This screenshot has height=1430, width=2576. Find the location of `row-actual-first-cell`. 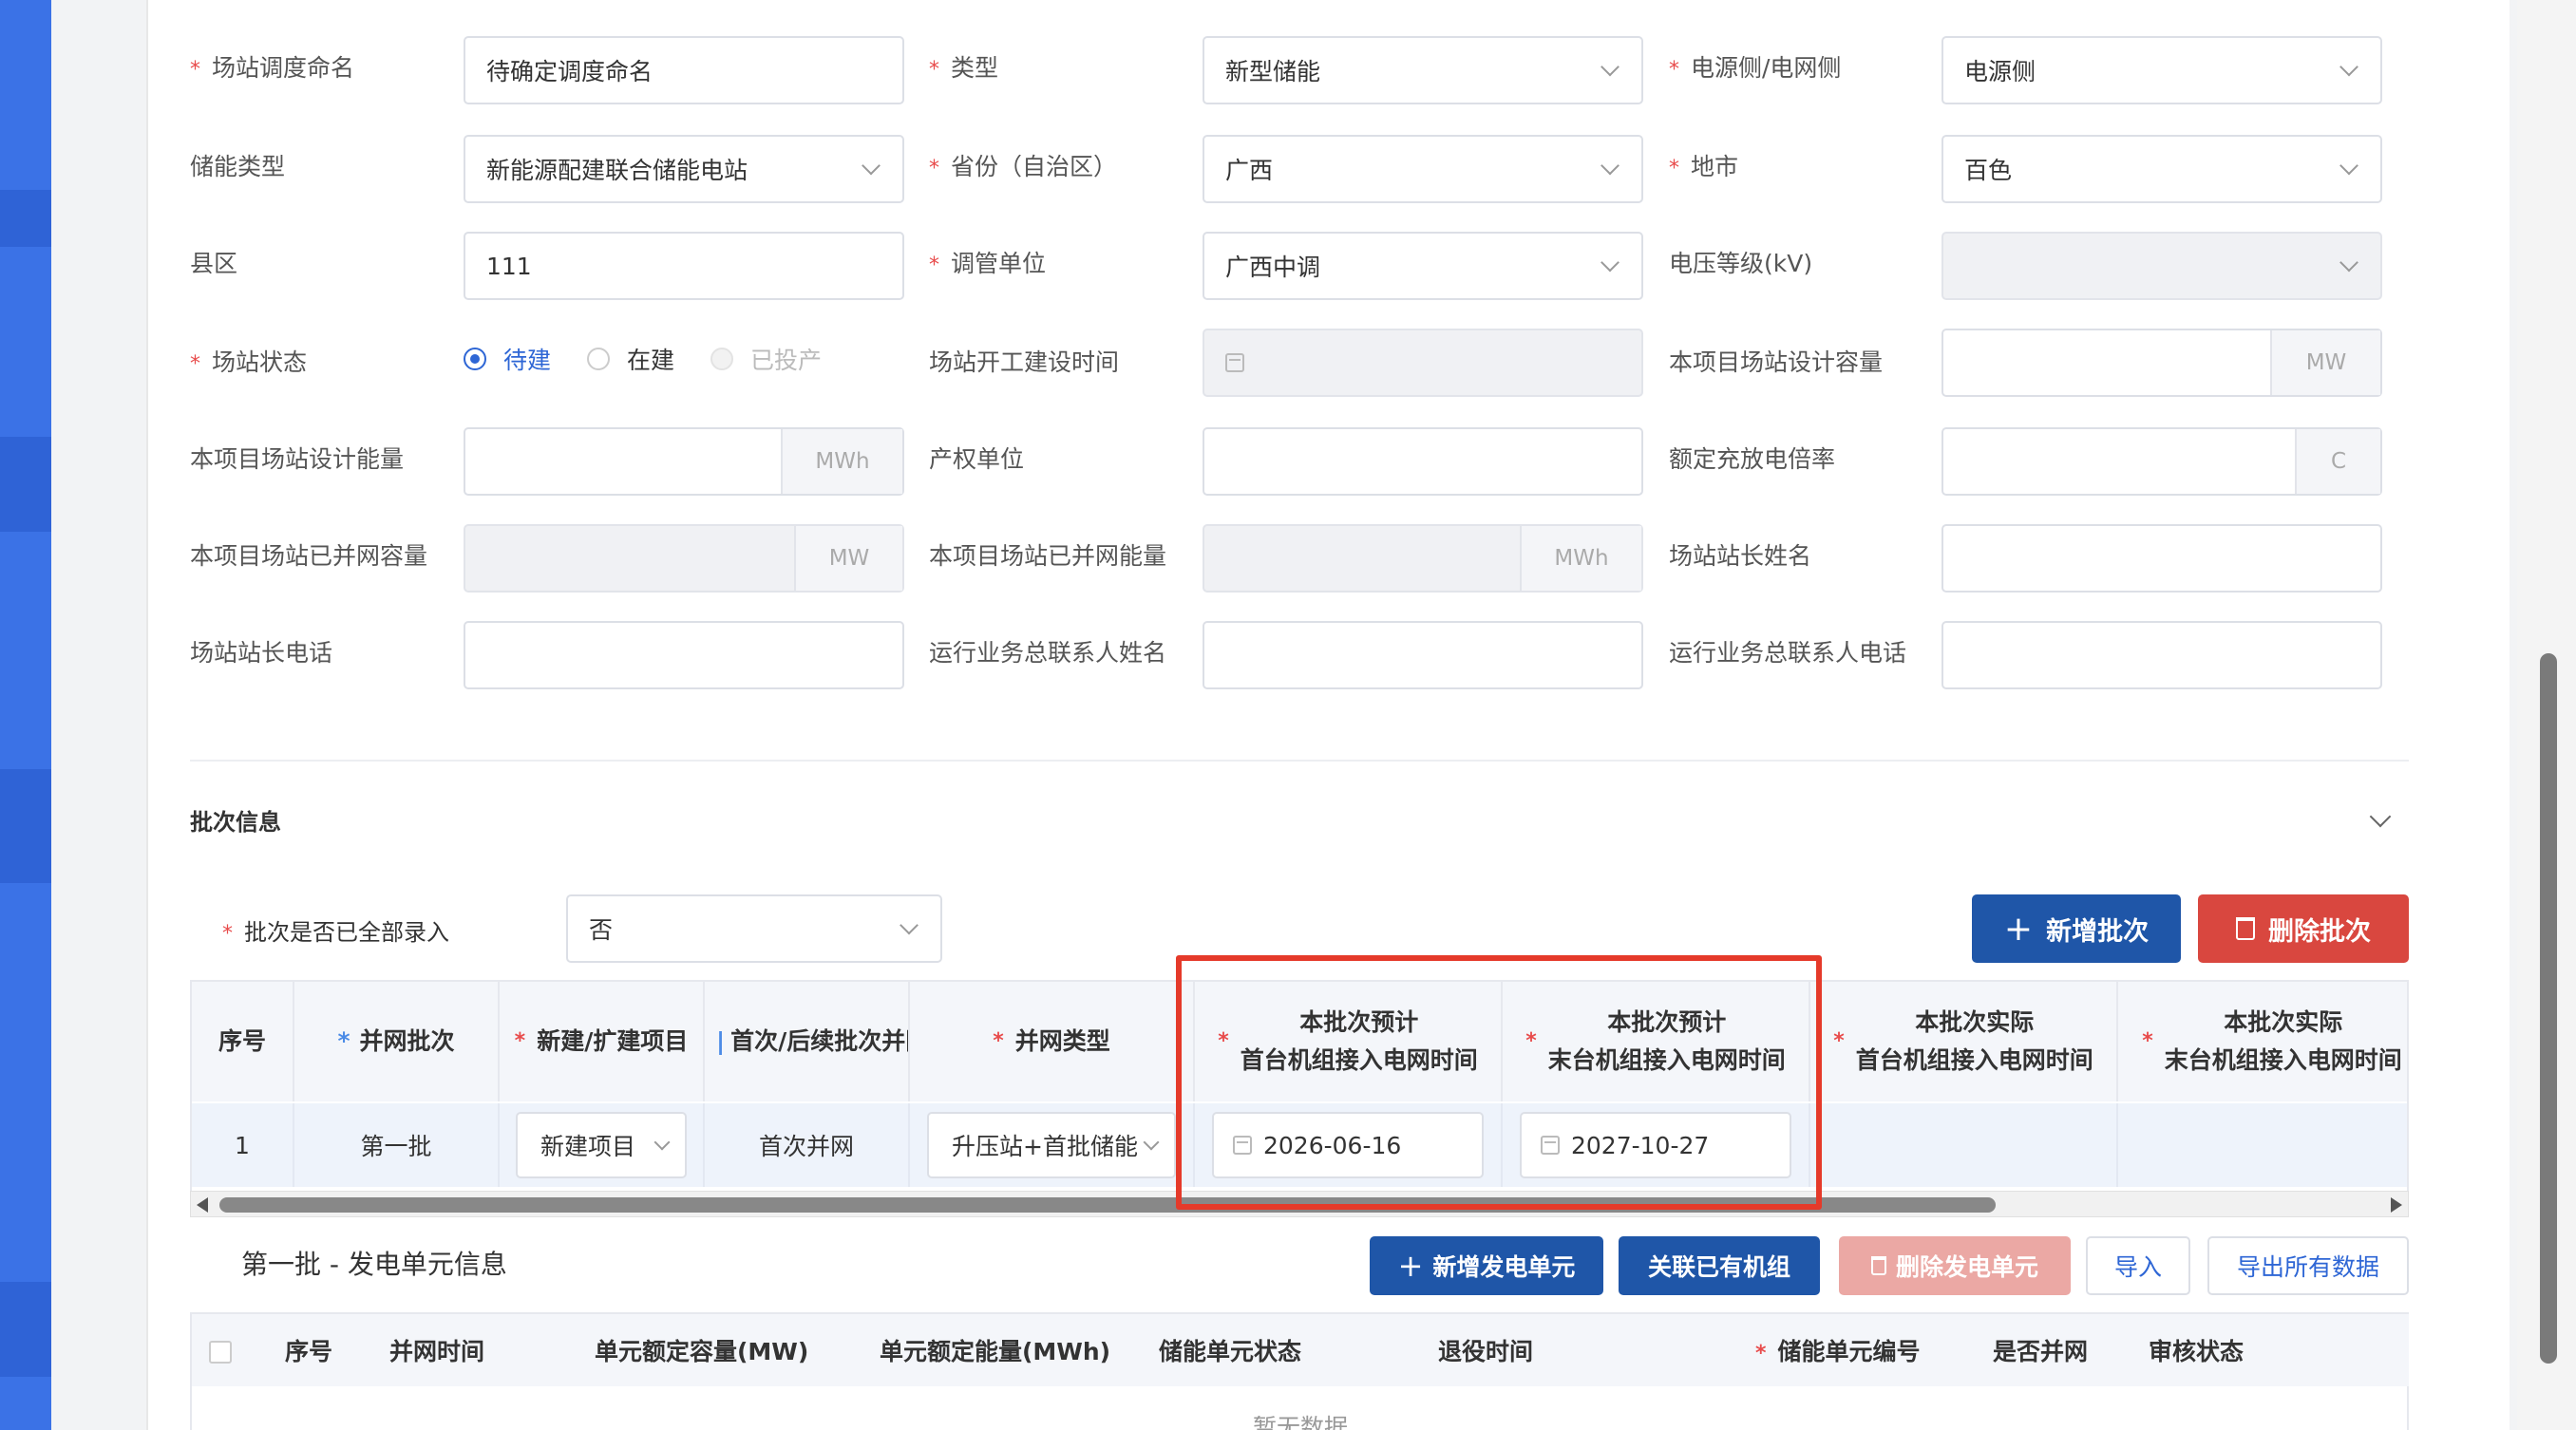

row-actual-first-cell is located at coordinates (1964, 1145).